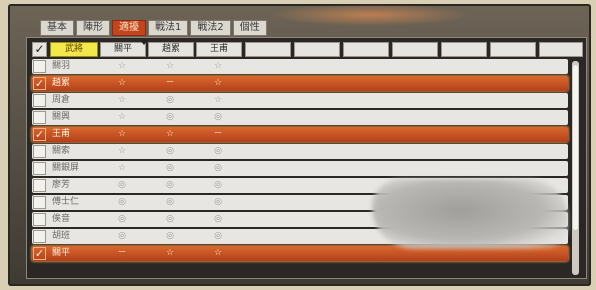 Image resolution: width=596 pixels, height=290 pixels. I want to click on tab-personality: 個性, so click(249, 28).